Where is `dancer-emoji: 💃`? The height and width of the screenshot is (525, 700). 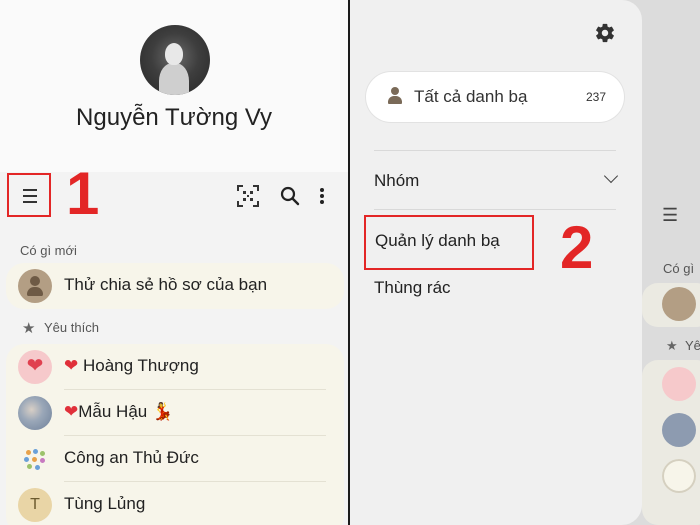 dancer-emoji: 💃 is located at coordinates (162, 411).